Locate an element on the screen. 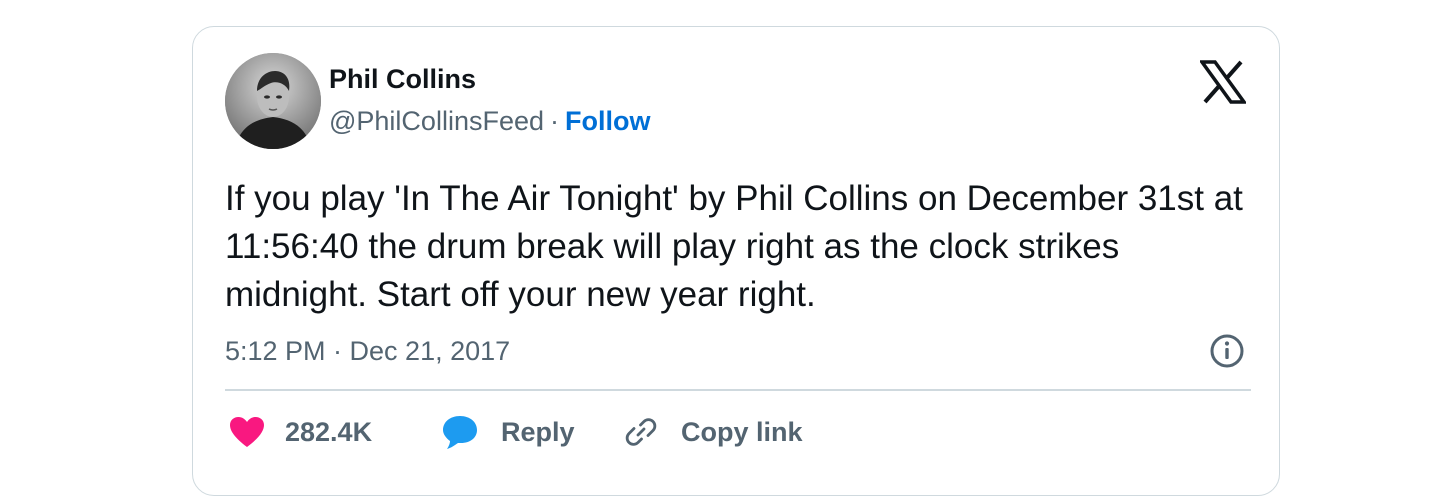 This screenshot has height=496, width=1456. tweet-timestamp: 5:12 PM · Dec 21, 2017 is located at coordinates (367, 351).